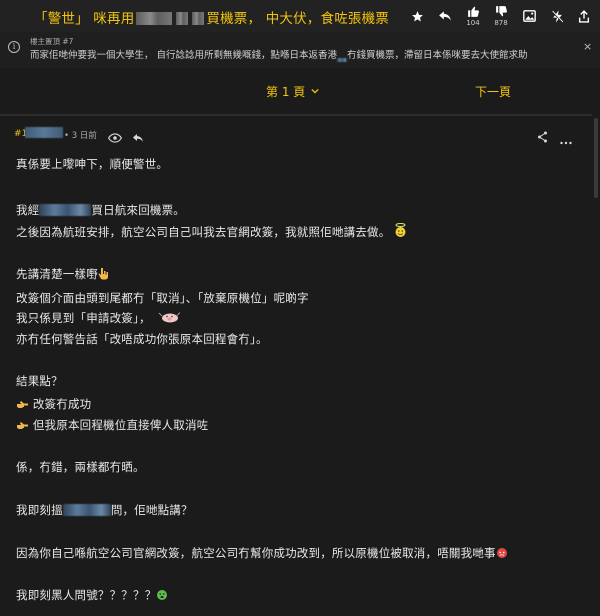 This screenshot has height=616, width=600. I want to click on thread-title: 「警世」 咪再用 買機票， 中大伏，食咗張機票, so click(211, 17).